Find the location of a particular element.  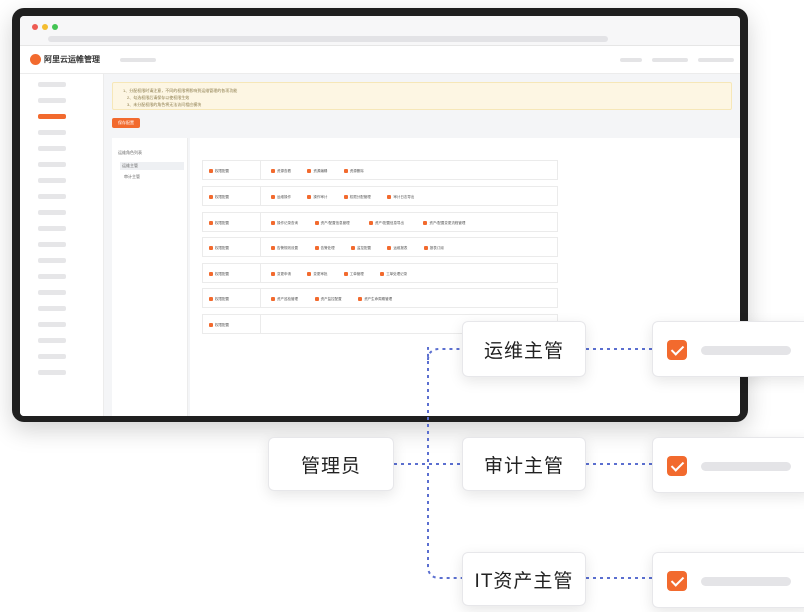

permission-item-label: 变更审批 is located at coordinates (320, 274).